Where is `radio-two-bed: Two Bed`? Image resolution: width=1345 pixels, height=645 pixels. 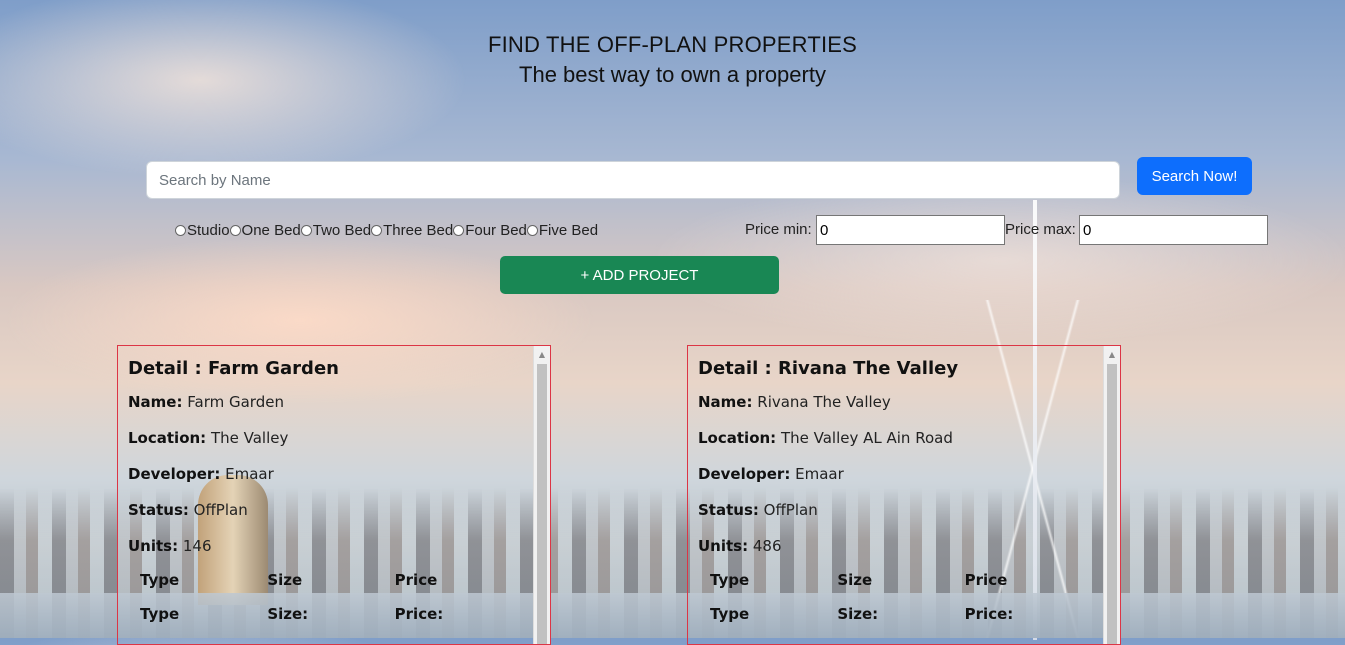 radio-two-bed: Two Bed is located at coordinates (336, 230).